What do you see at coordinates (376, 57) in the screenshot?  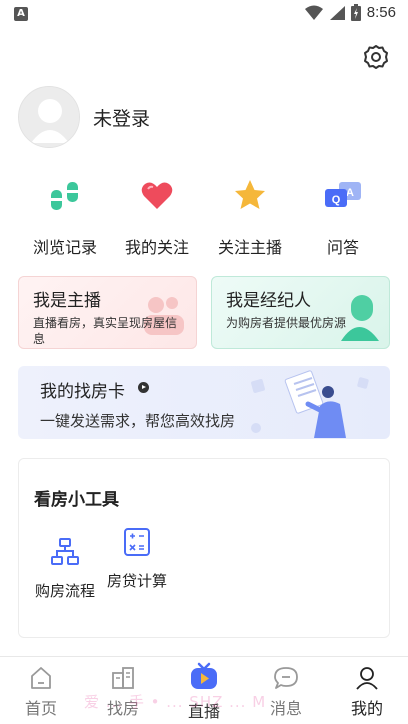 I see `gear-icon` at bounding box center [376, 57].